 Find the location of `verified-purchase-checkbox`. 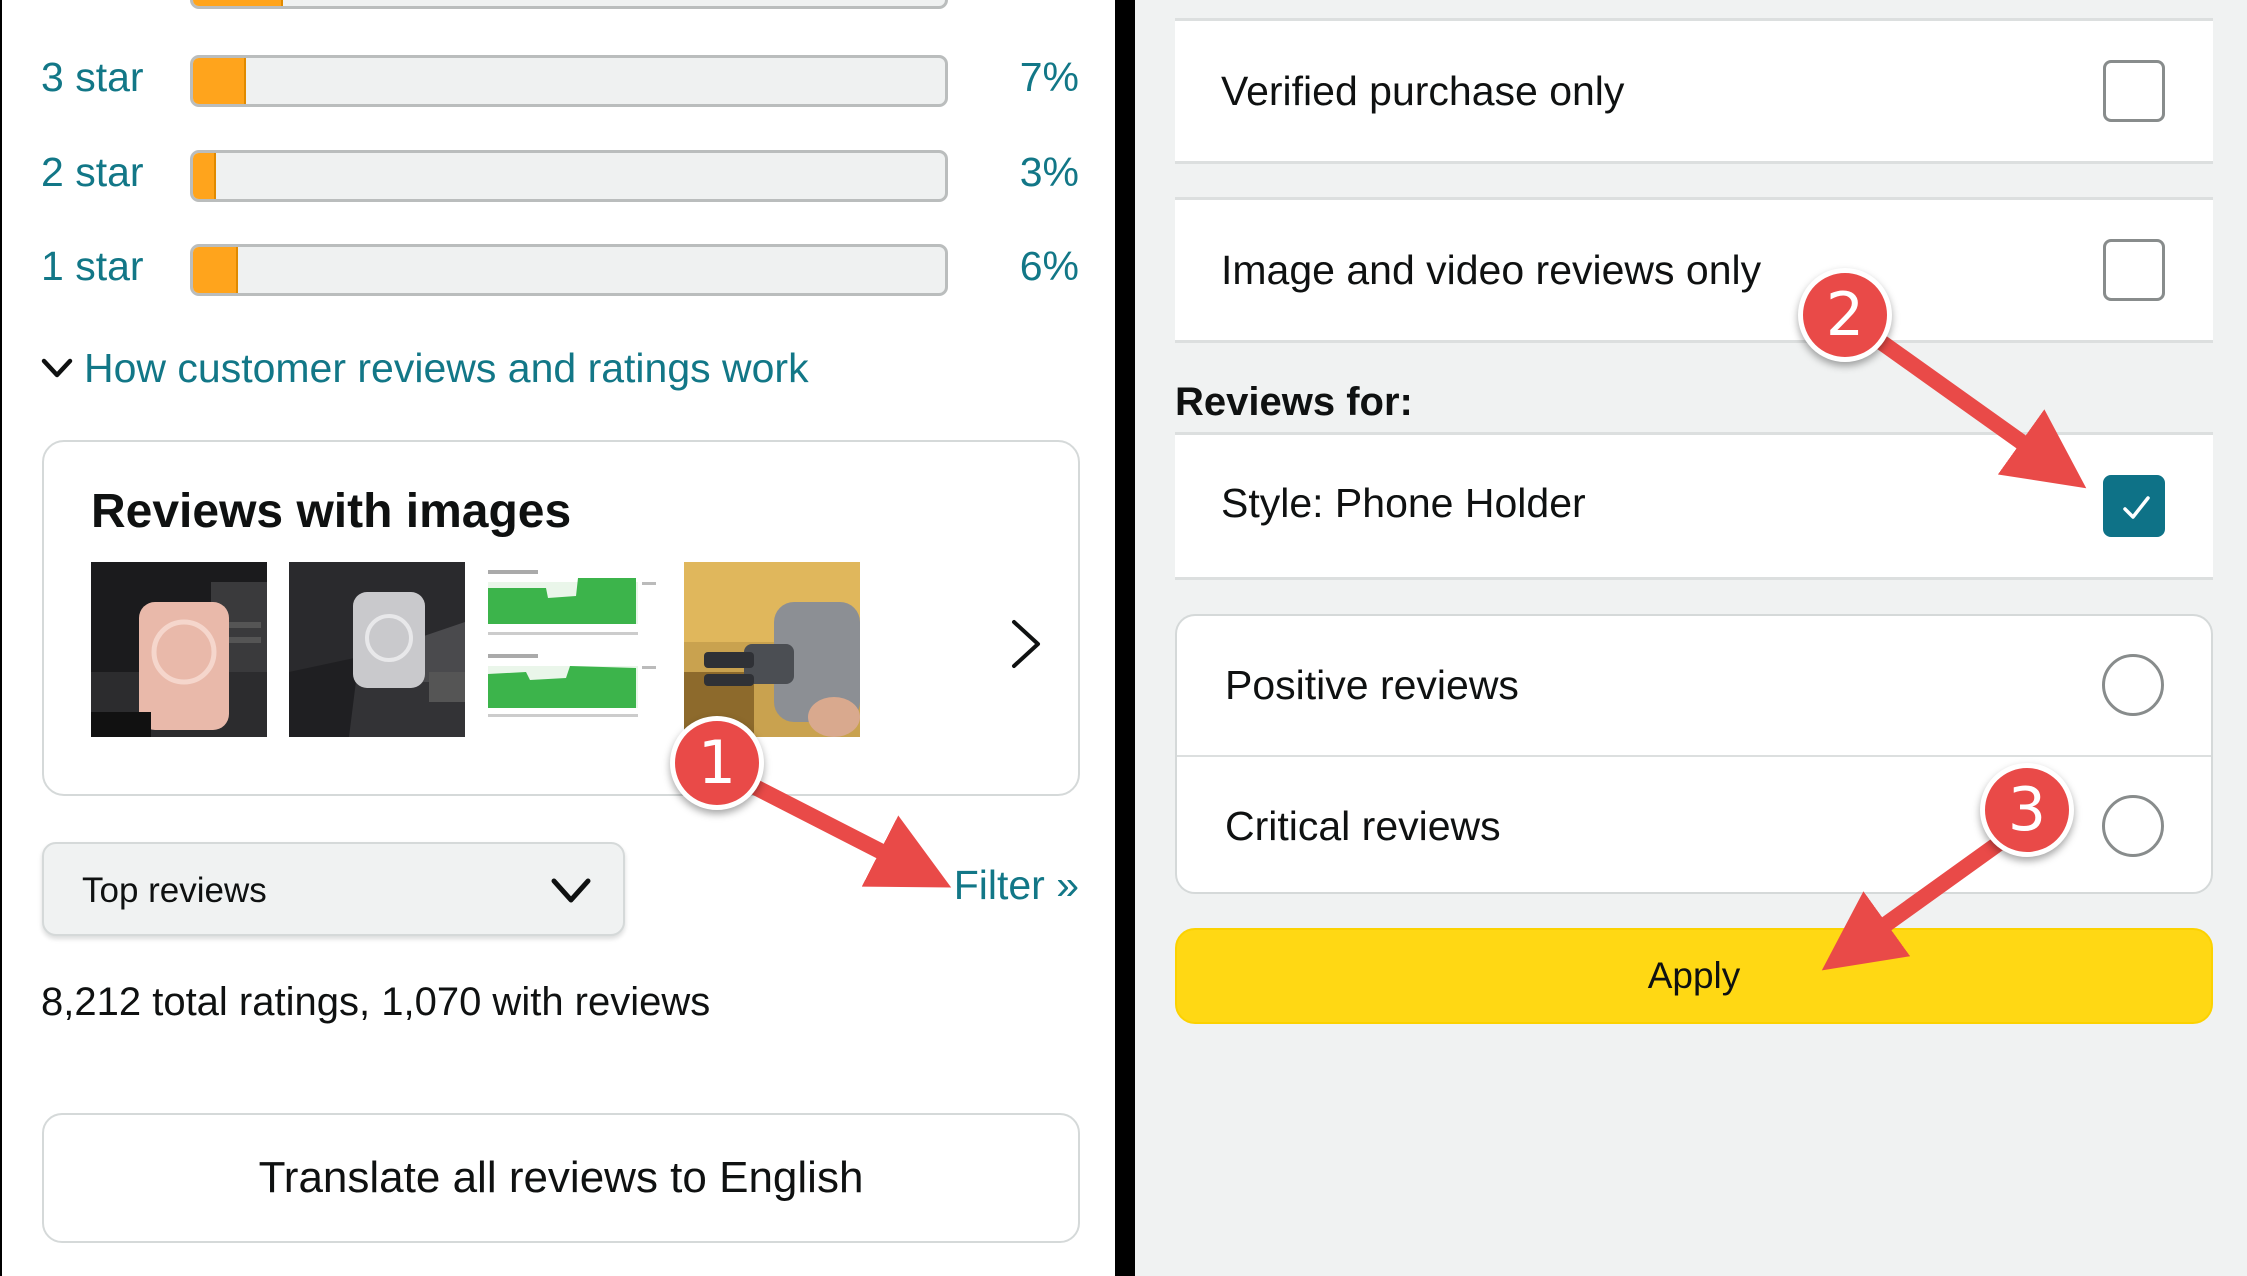

verified-purchase-checkbox is located at coordinates (2134, 91).